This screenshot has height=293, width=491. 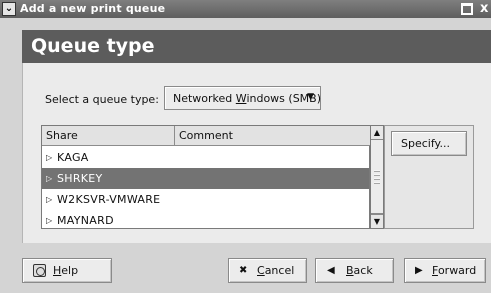 I want to click on caret-down-icon: ▼, so click(x=310, y=97).